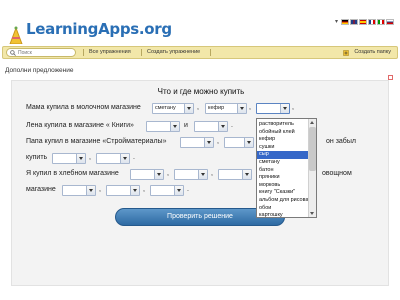 The height and width of the screenshot is (300, 400). Describe the element at coordinates (283, 193) in the screenshot. I see `dropdown-option: книгу "Сказки"` at that location.